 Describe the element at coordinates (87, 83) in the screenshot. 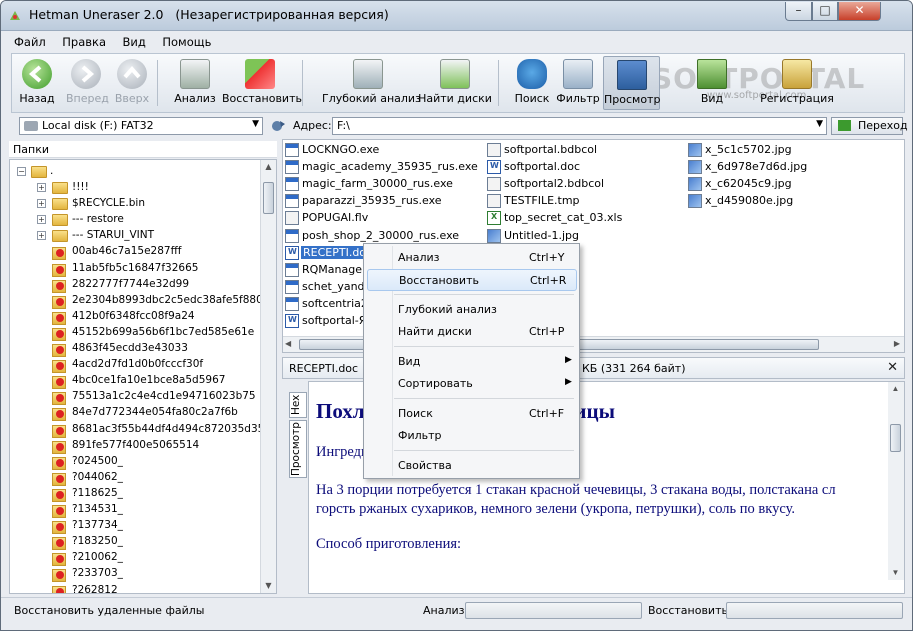

I see `forward-button: Вперед` at that location.